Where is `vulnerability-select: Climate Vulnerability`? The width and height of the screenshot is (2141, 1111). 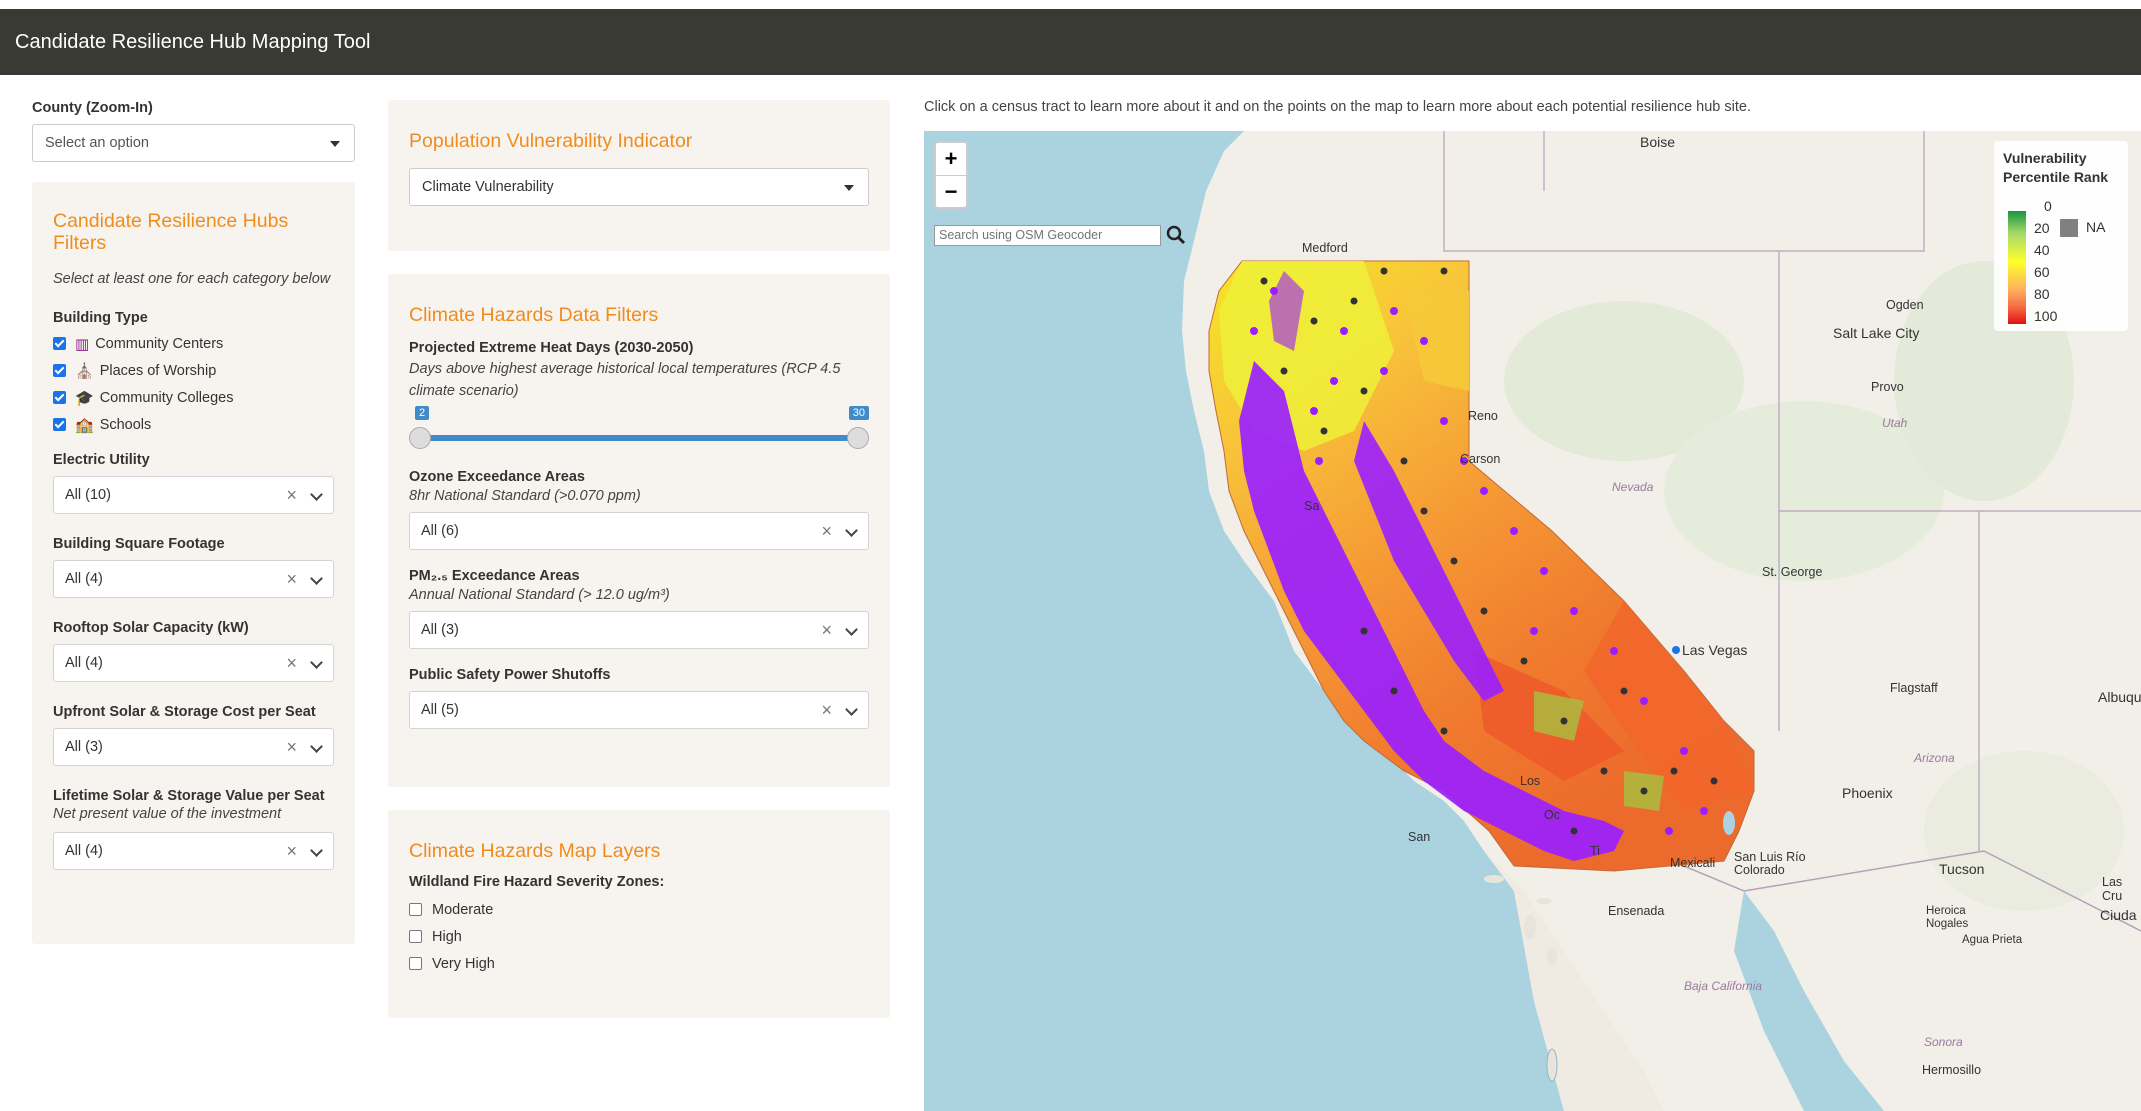
vulnerability-select: Climate Vulnerability is located at coordinates (639, 187).